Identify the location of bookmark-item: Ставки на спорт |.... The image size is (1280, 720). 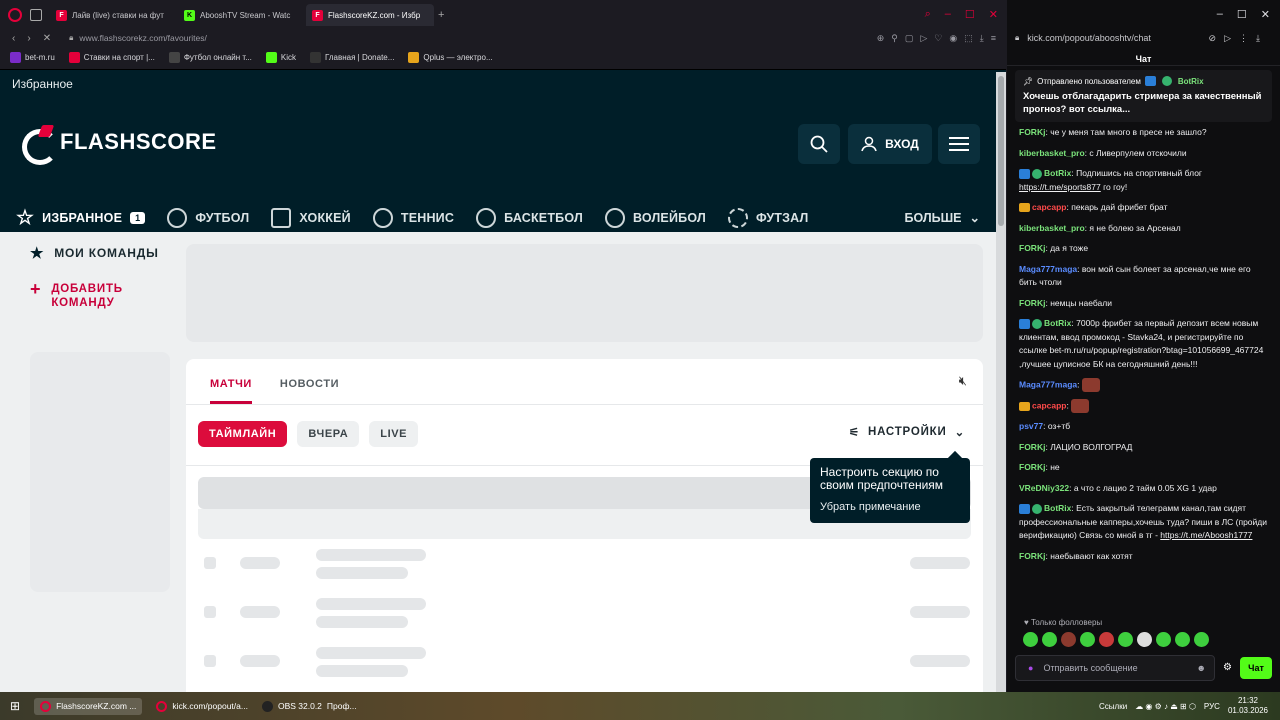
(111, 57).